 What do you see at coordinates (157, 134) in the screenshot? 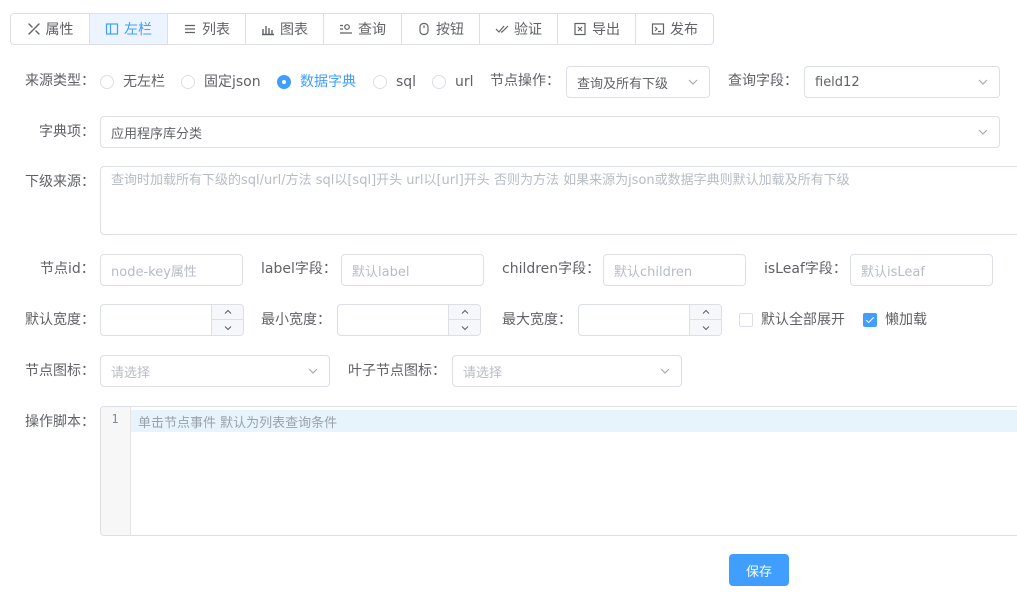
I see `select-value: 应用程序库分类` at bounding box center [157, 134].